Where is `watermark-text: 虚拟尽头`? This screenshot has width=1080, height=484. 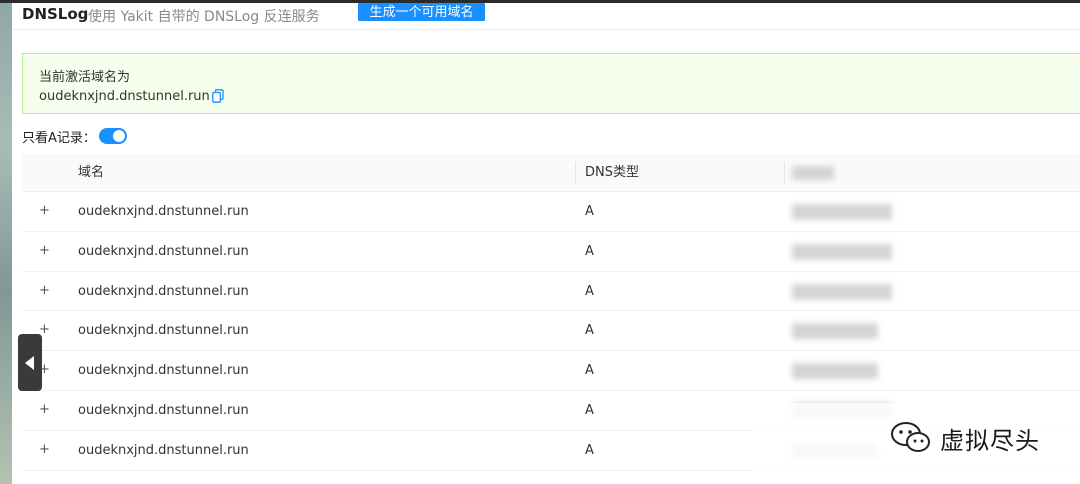
watermark-text: 虚拟尽头 is located at coordinates (990, 440).